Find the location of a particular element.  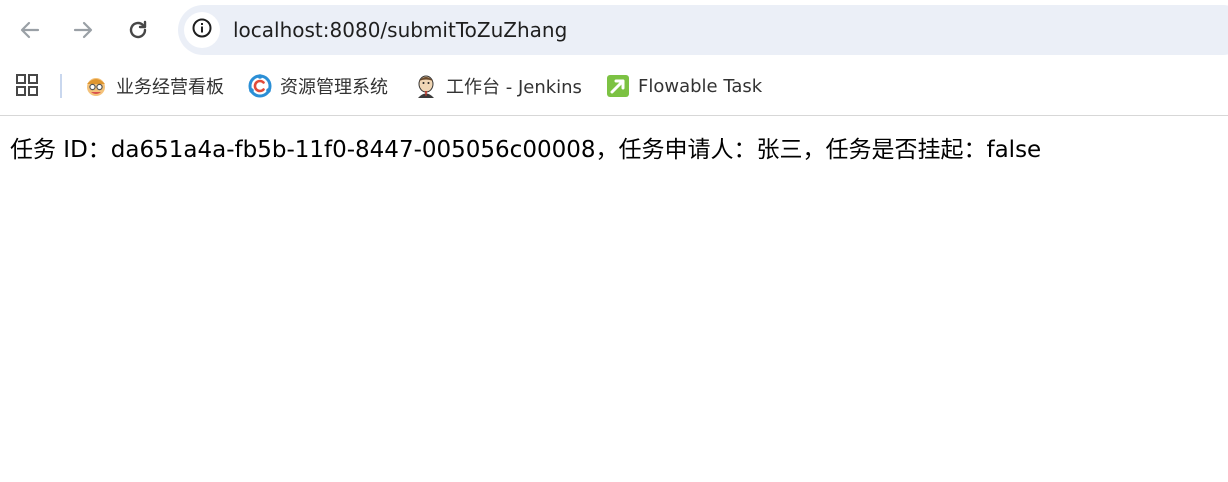

bookmark-label: Flowable Task is located at coordinates (700, 86).